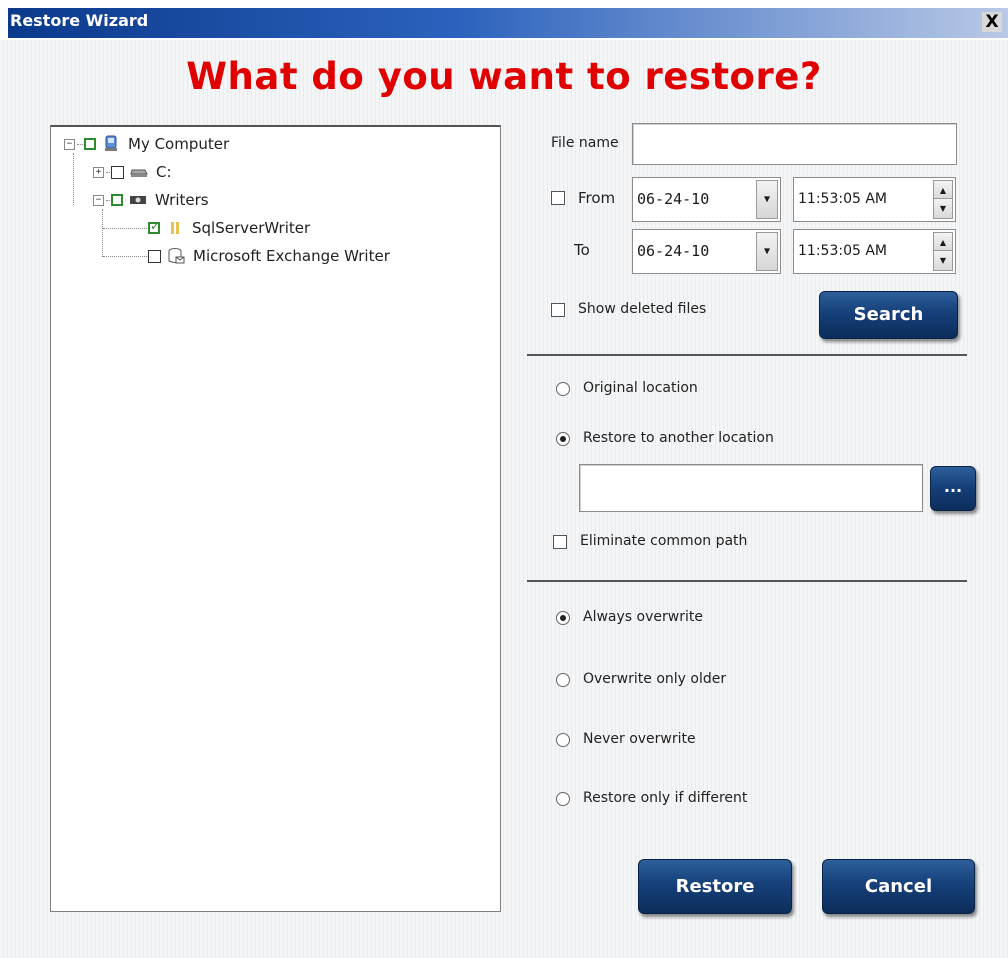 This screenshot has width=1008, height=958. Describe the element at coordinates (291, 256) in the screenshot. I see `tree-item-label: Microsoft Exchange Writer` at that location.